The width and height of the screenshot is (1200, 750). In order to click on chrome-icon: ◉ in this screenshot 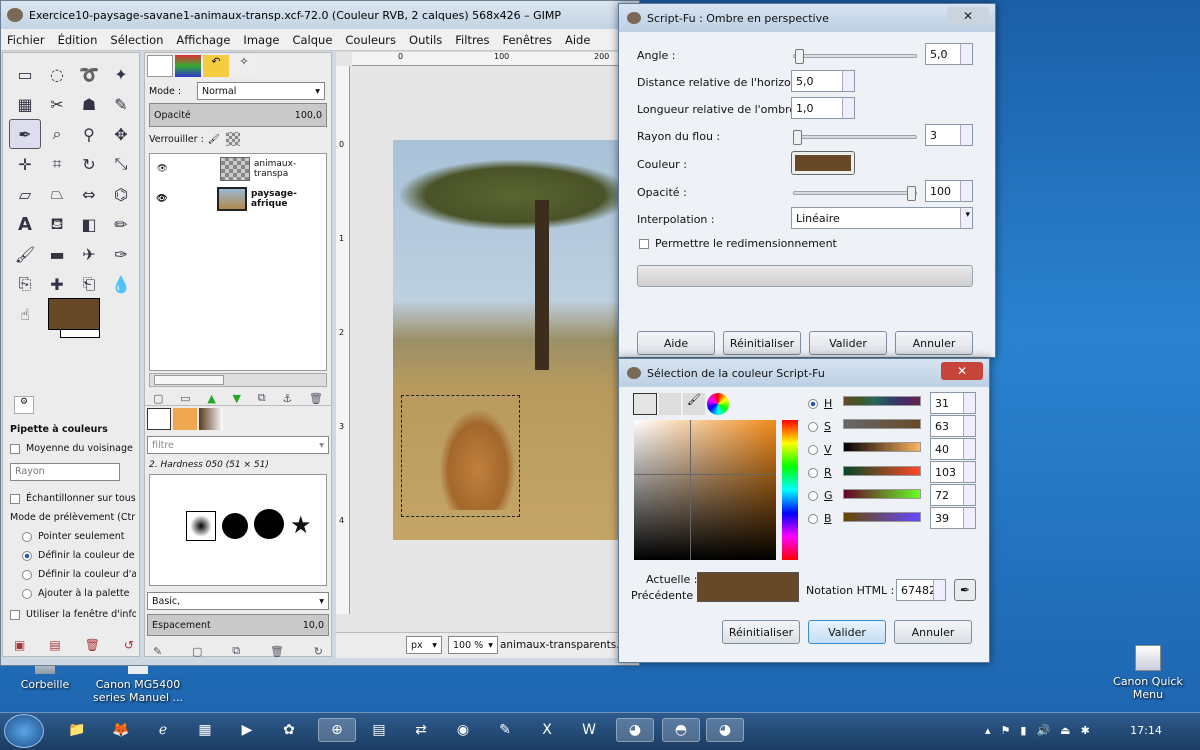, I will do `click(463, 730)`.